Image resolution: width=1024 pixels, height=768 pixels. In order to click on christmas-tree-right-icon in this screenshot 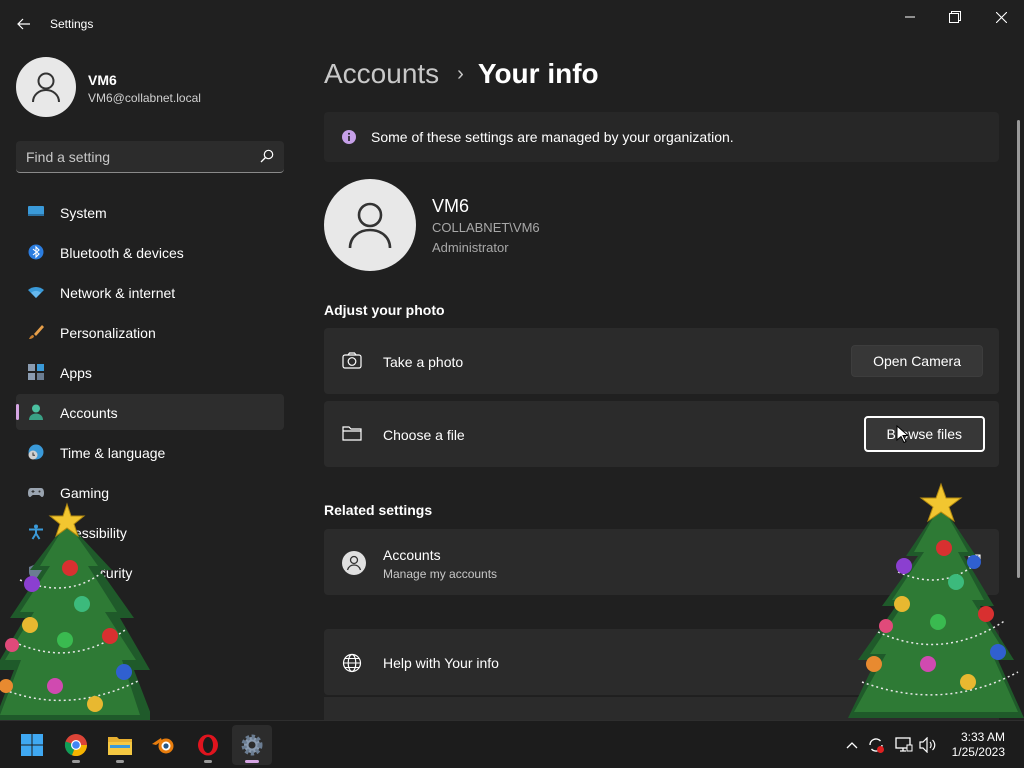, I will do `click(936, 600)`.